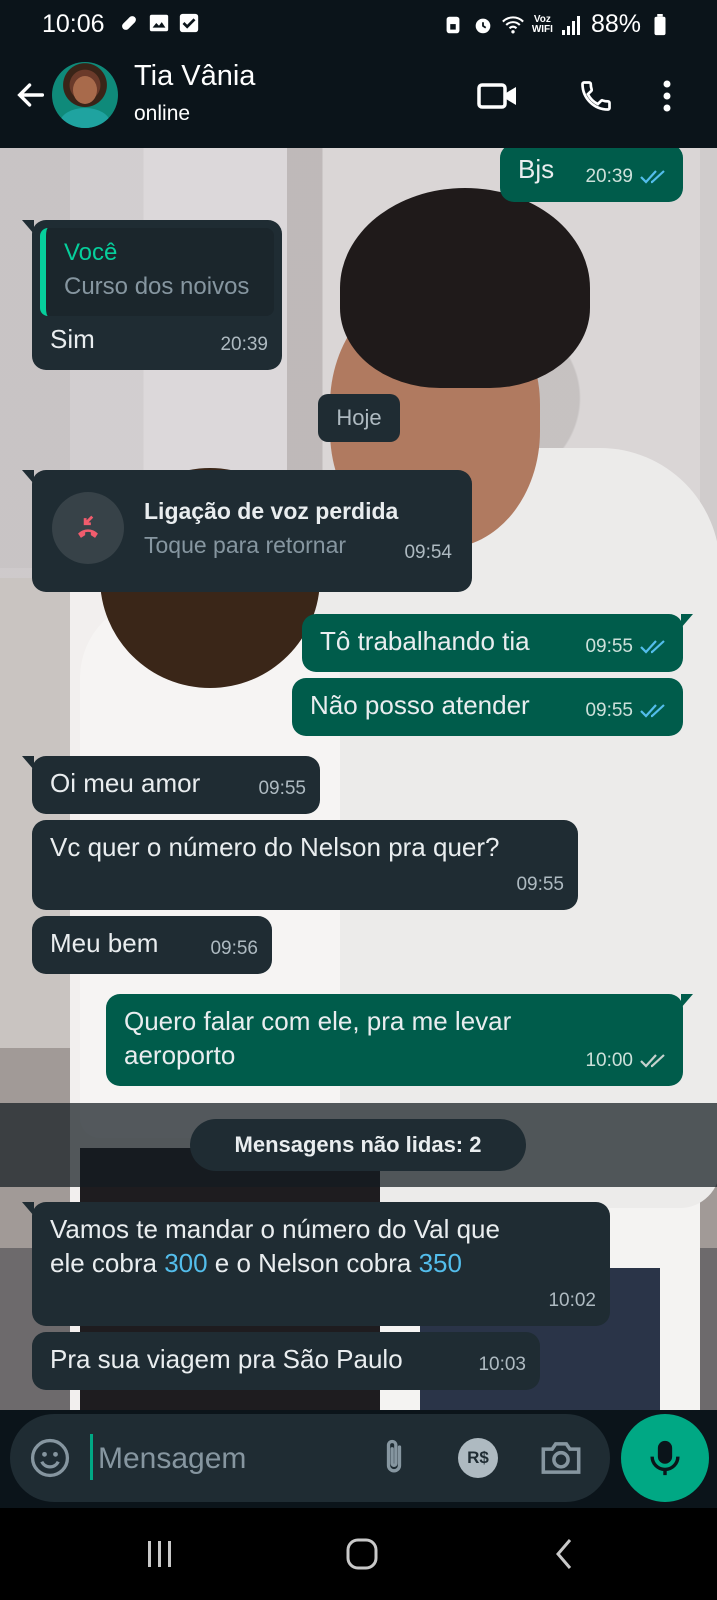 The image size is (717, 1600). What do you see at coordinates (185, 1263) in the screenshot?
I see `phone-number-link: 300` at bounding box center [185, 1263].